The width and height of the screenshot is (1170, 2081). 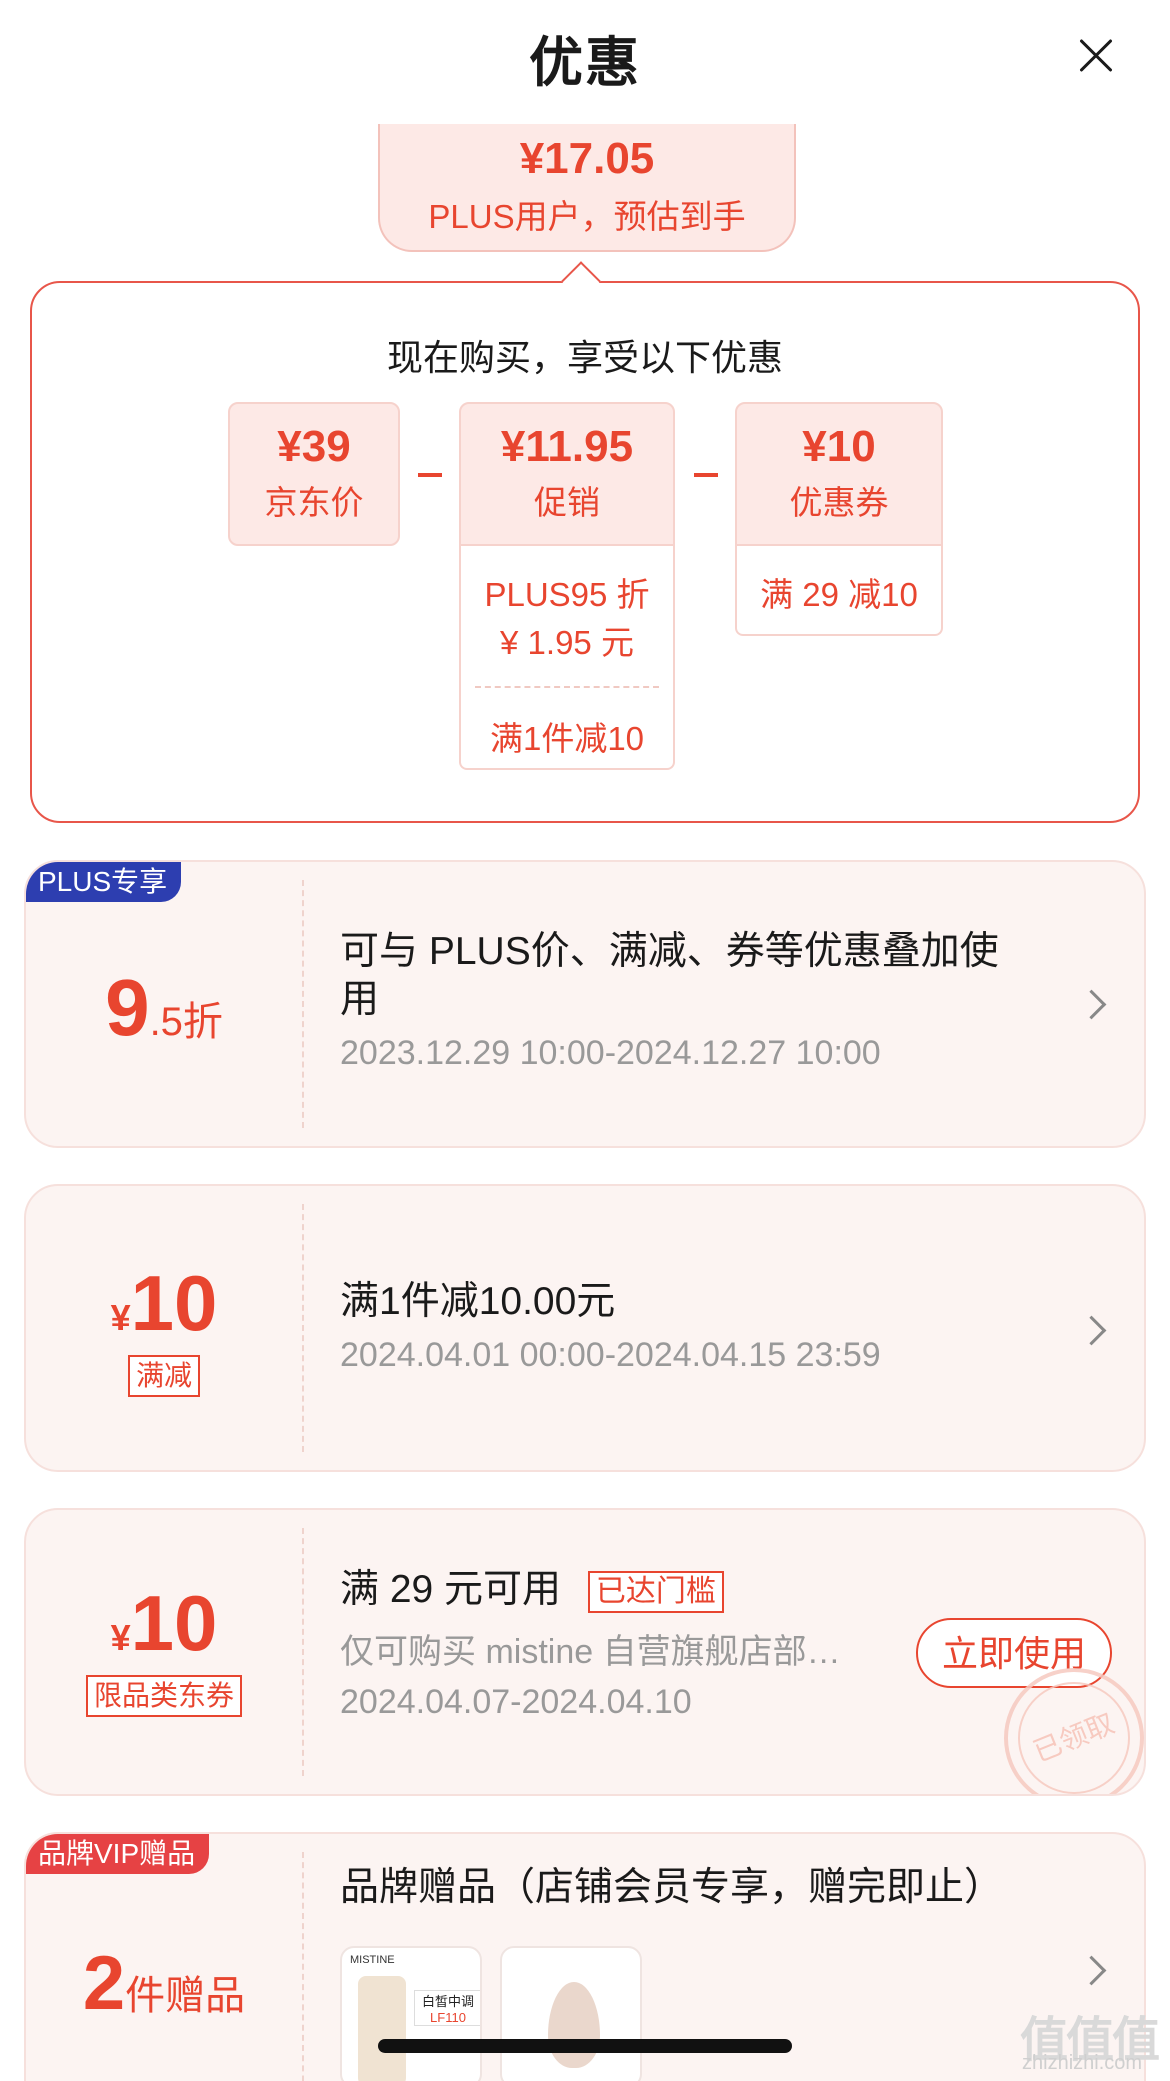 What do you see at coordinates (447, 2001) in the screenshot?
I see `gift-shade: 白皙中调` at bounding box center [447, 2001].